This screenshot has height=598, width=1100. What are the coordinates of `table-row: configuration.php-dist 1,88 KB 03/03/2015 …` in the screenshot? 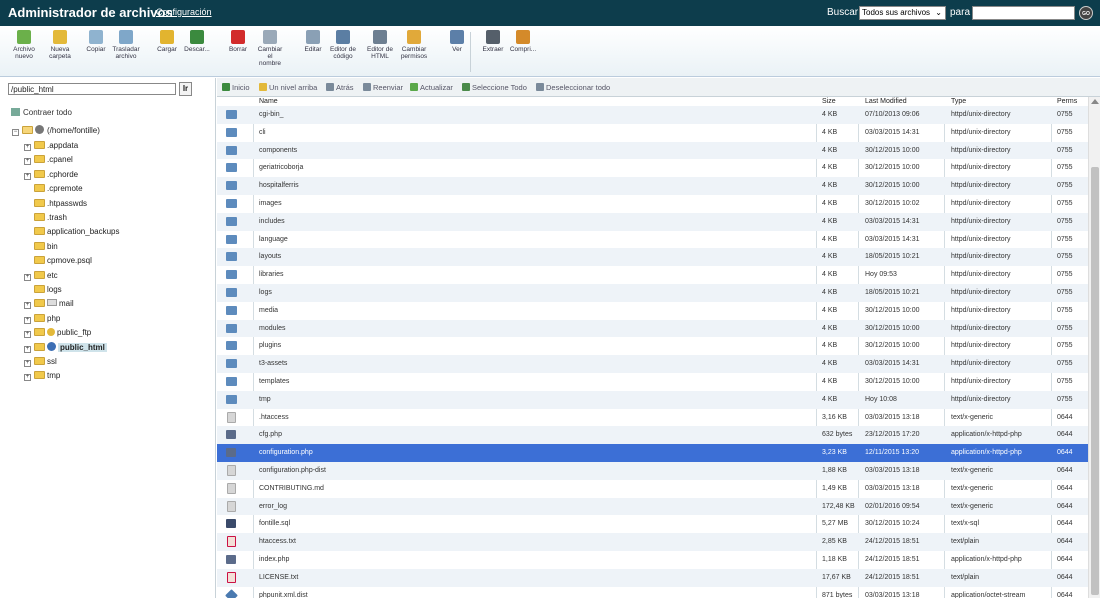 It's located at (652, 471).